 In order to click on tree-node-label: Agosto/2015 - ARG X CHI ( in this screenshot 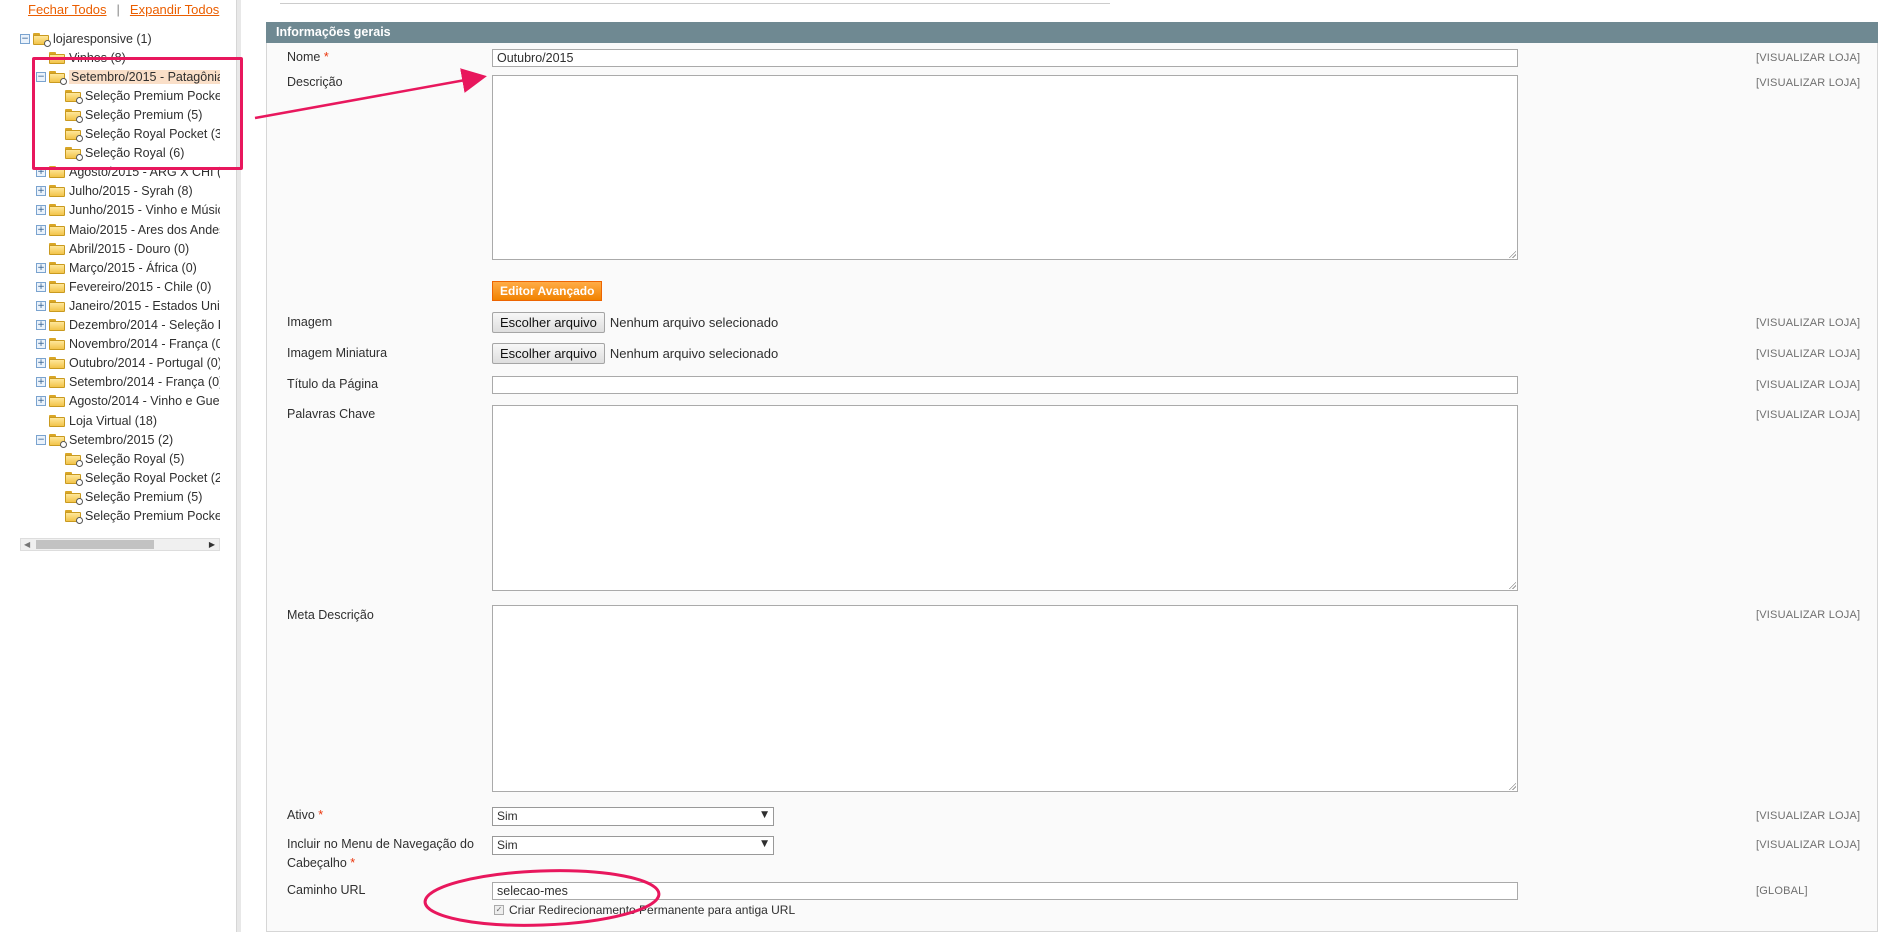, I will do `click(144, 172)`.